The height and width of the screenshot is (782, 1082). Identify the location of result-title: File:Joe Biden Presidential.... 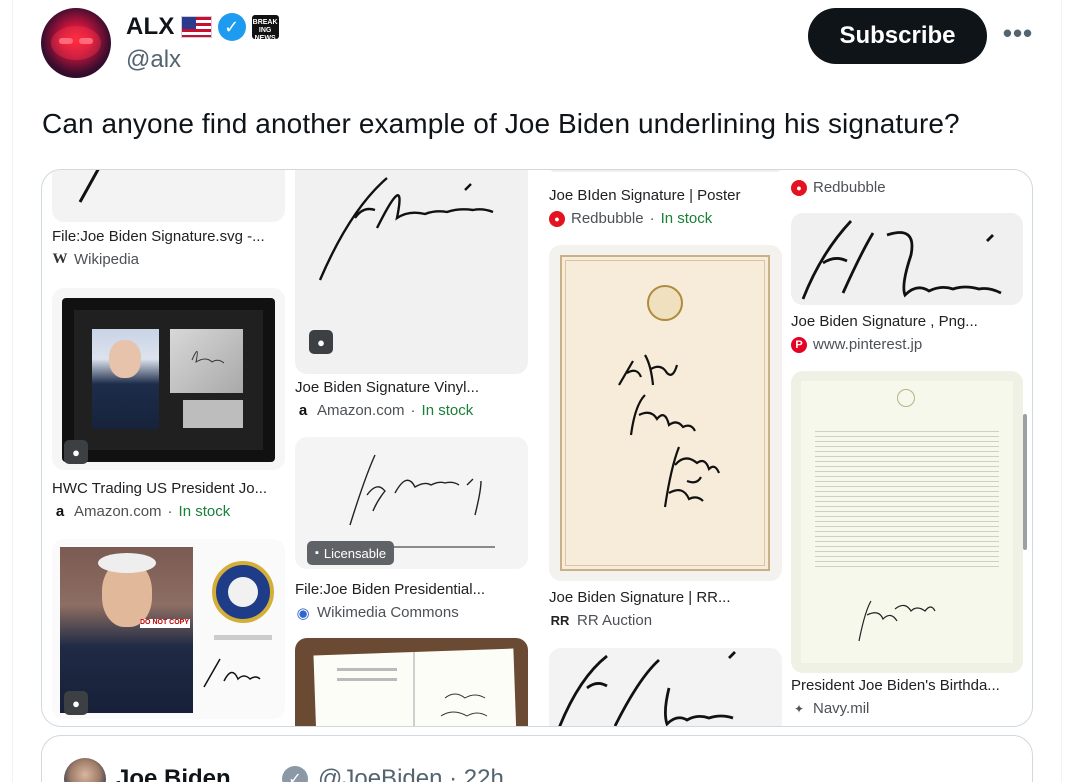
(390, 589).